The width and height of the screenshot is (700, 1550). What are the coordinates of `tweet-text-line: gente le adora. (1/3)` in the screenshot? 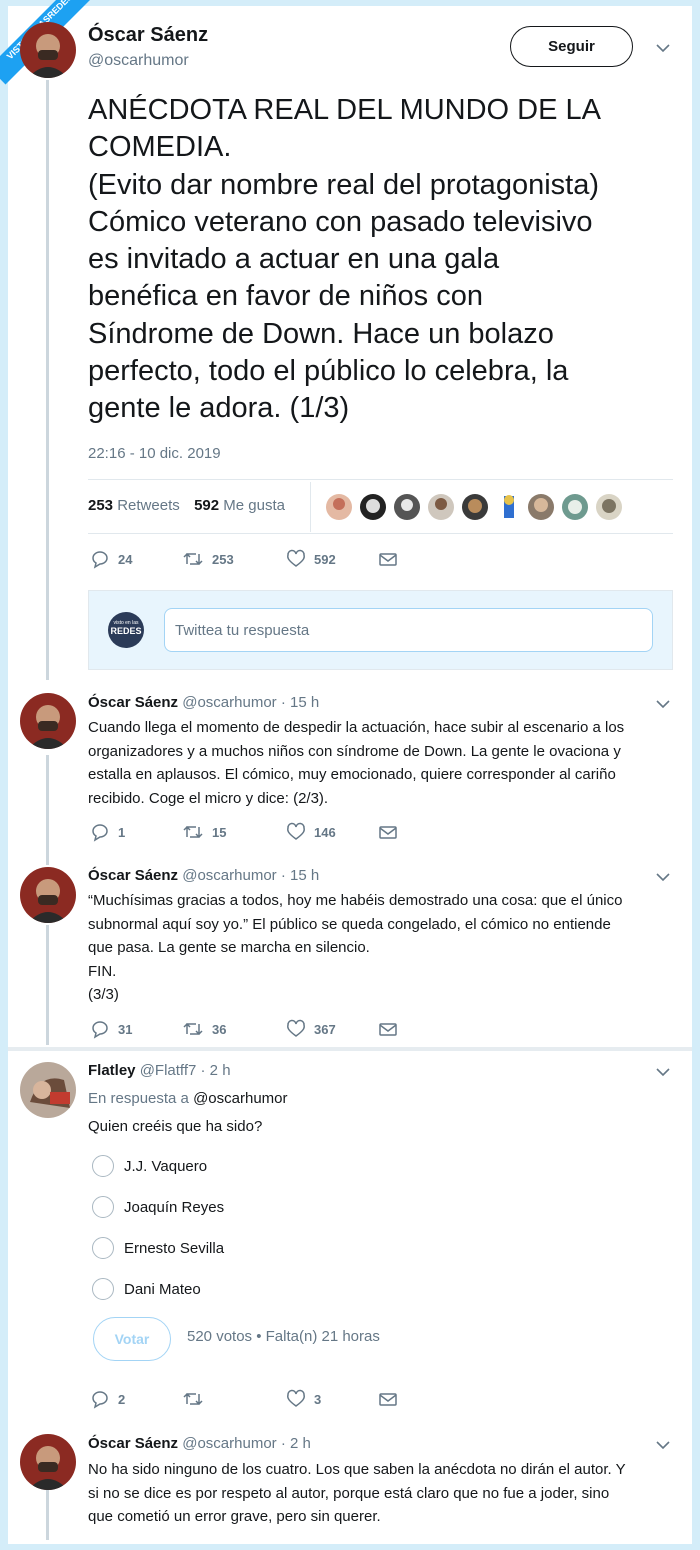 It's located at (219, 408).